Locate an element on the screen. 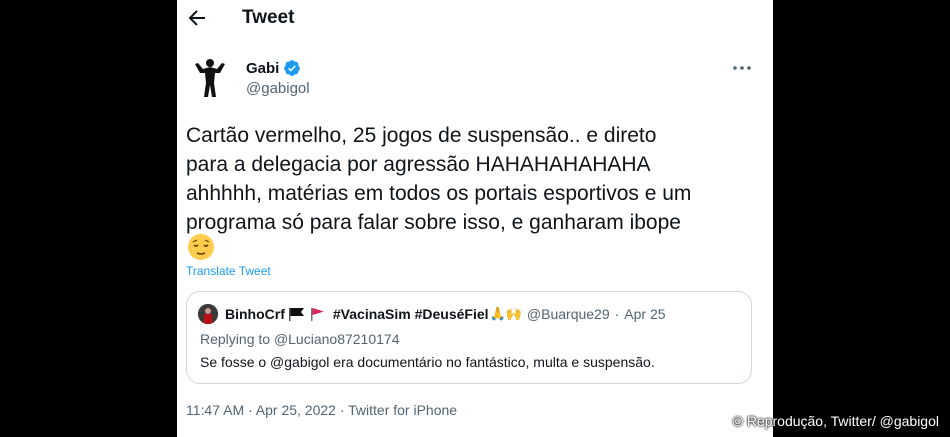 Image resolution: width=950 pixels, height=437 pixels. quoted-avatar is located at coordinates (208, 314).